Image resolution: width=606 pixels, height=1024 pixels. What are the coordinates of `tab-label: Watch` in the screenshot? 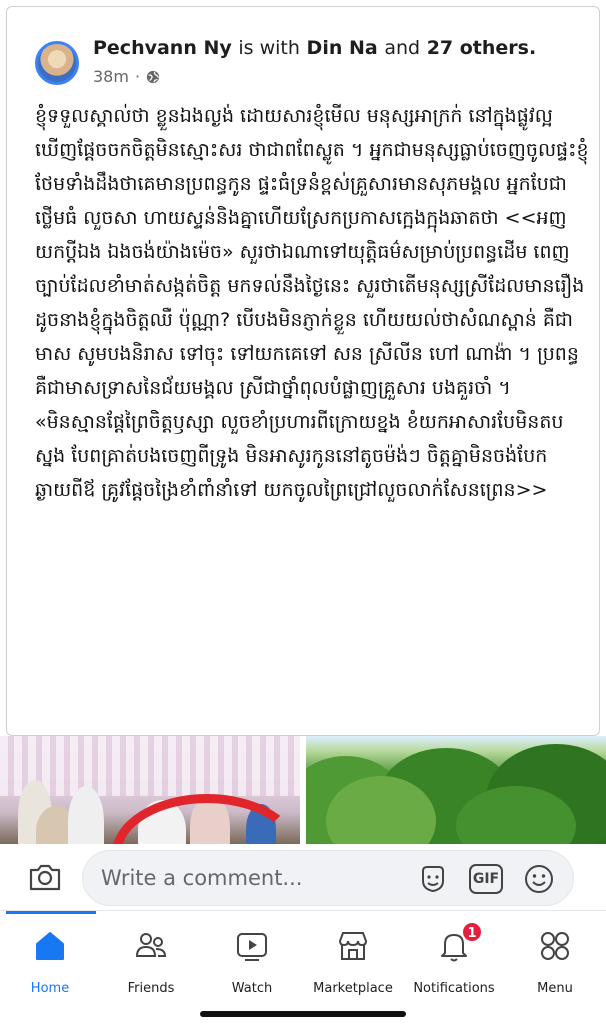 It's located at (252, 988).